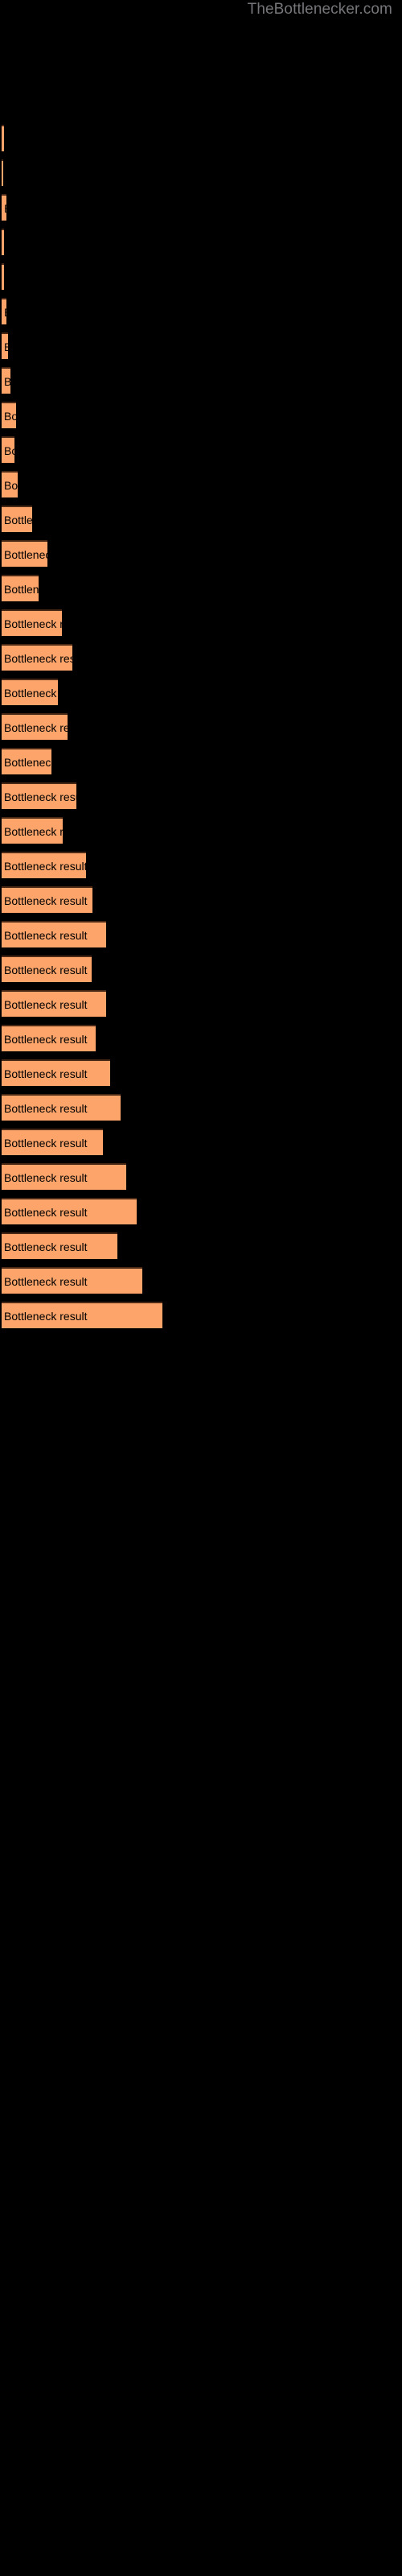  I want to click on site-title: TheBottlenecker.com, so click(319, 9).